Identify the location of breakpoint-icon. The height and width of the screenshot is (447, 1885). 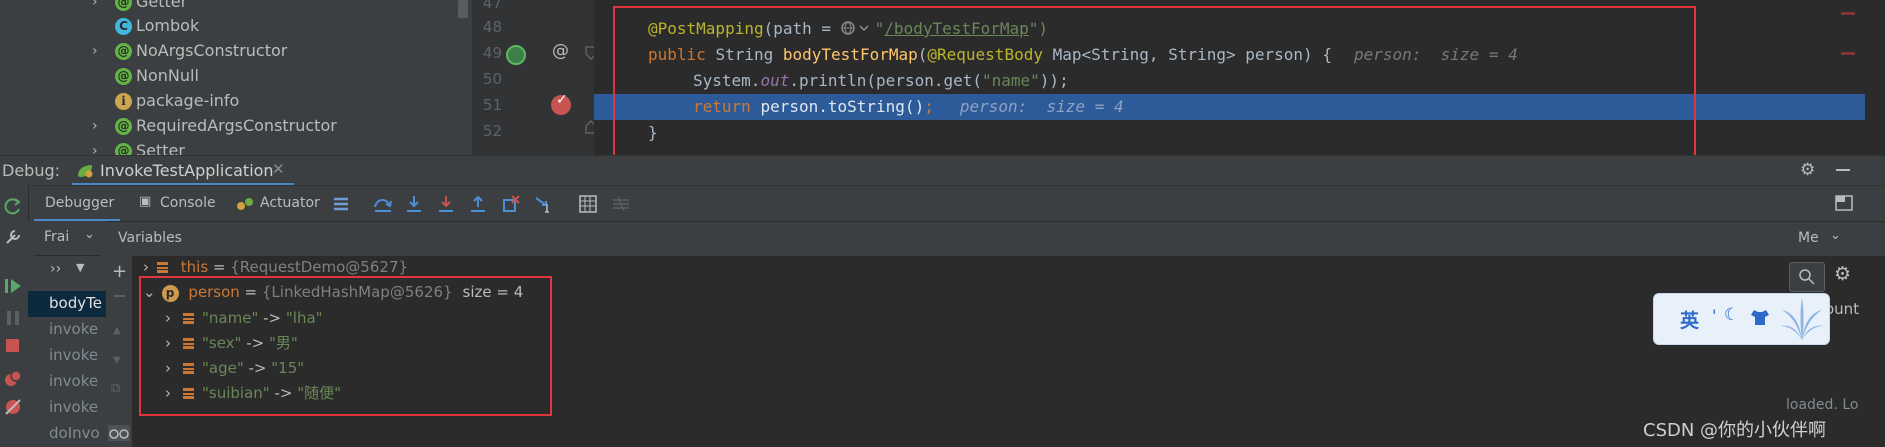
(561, 103).